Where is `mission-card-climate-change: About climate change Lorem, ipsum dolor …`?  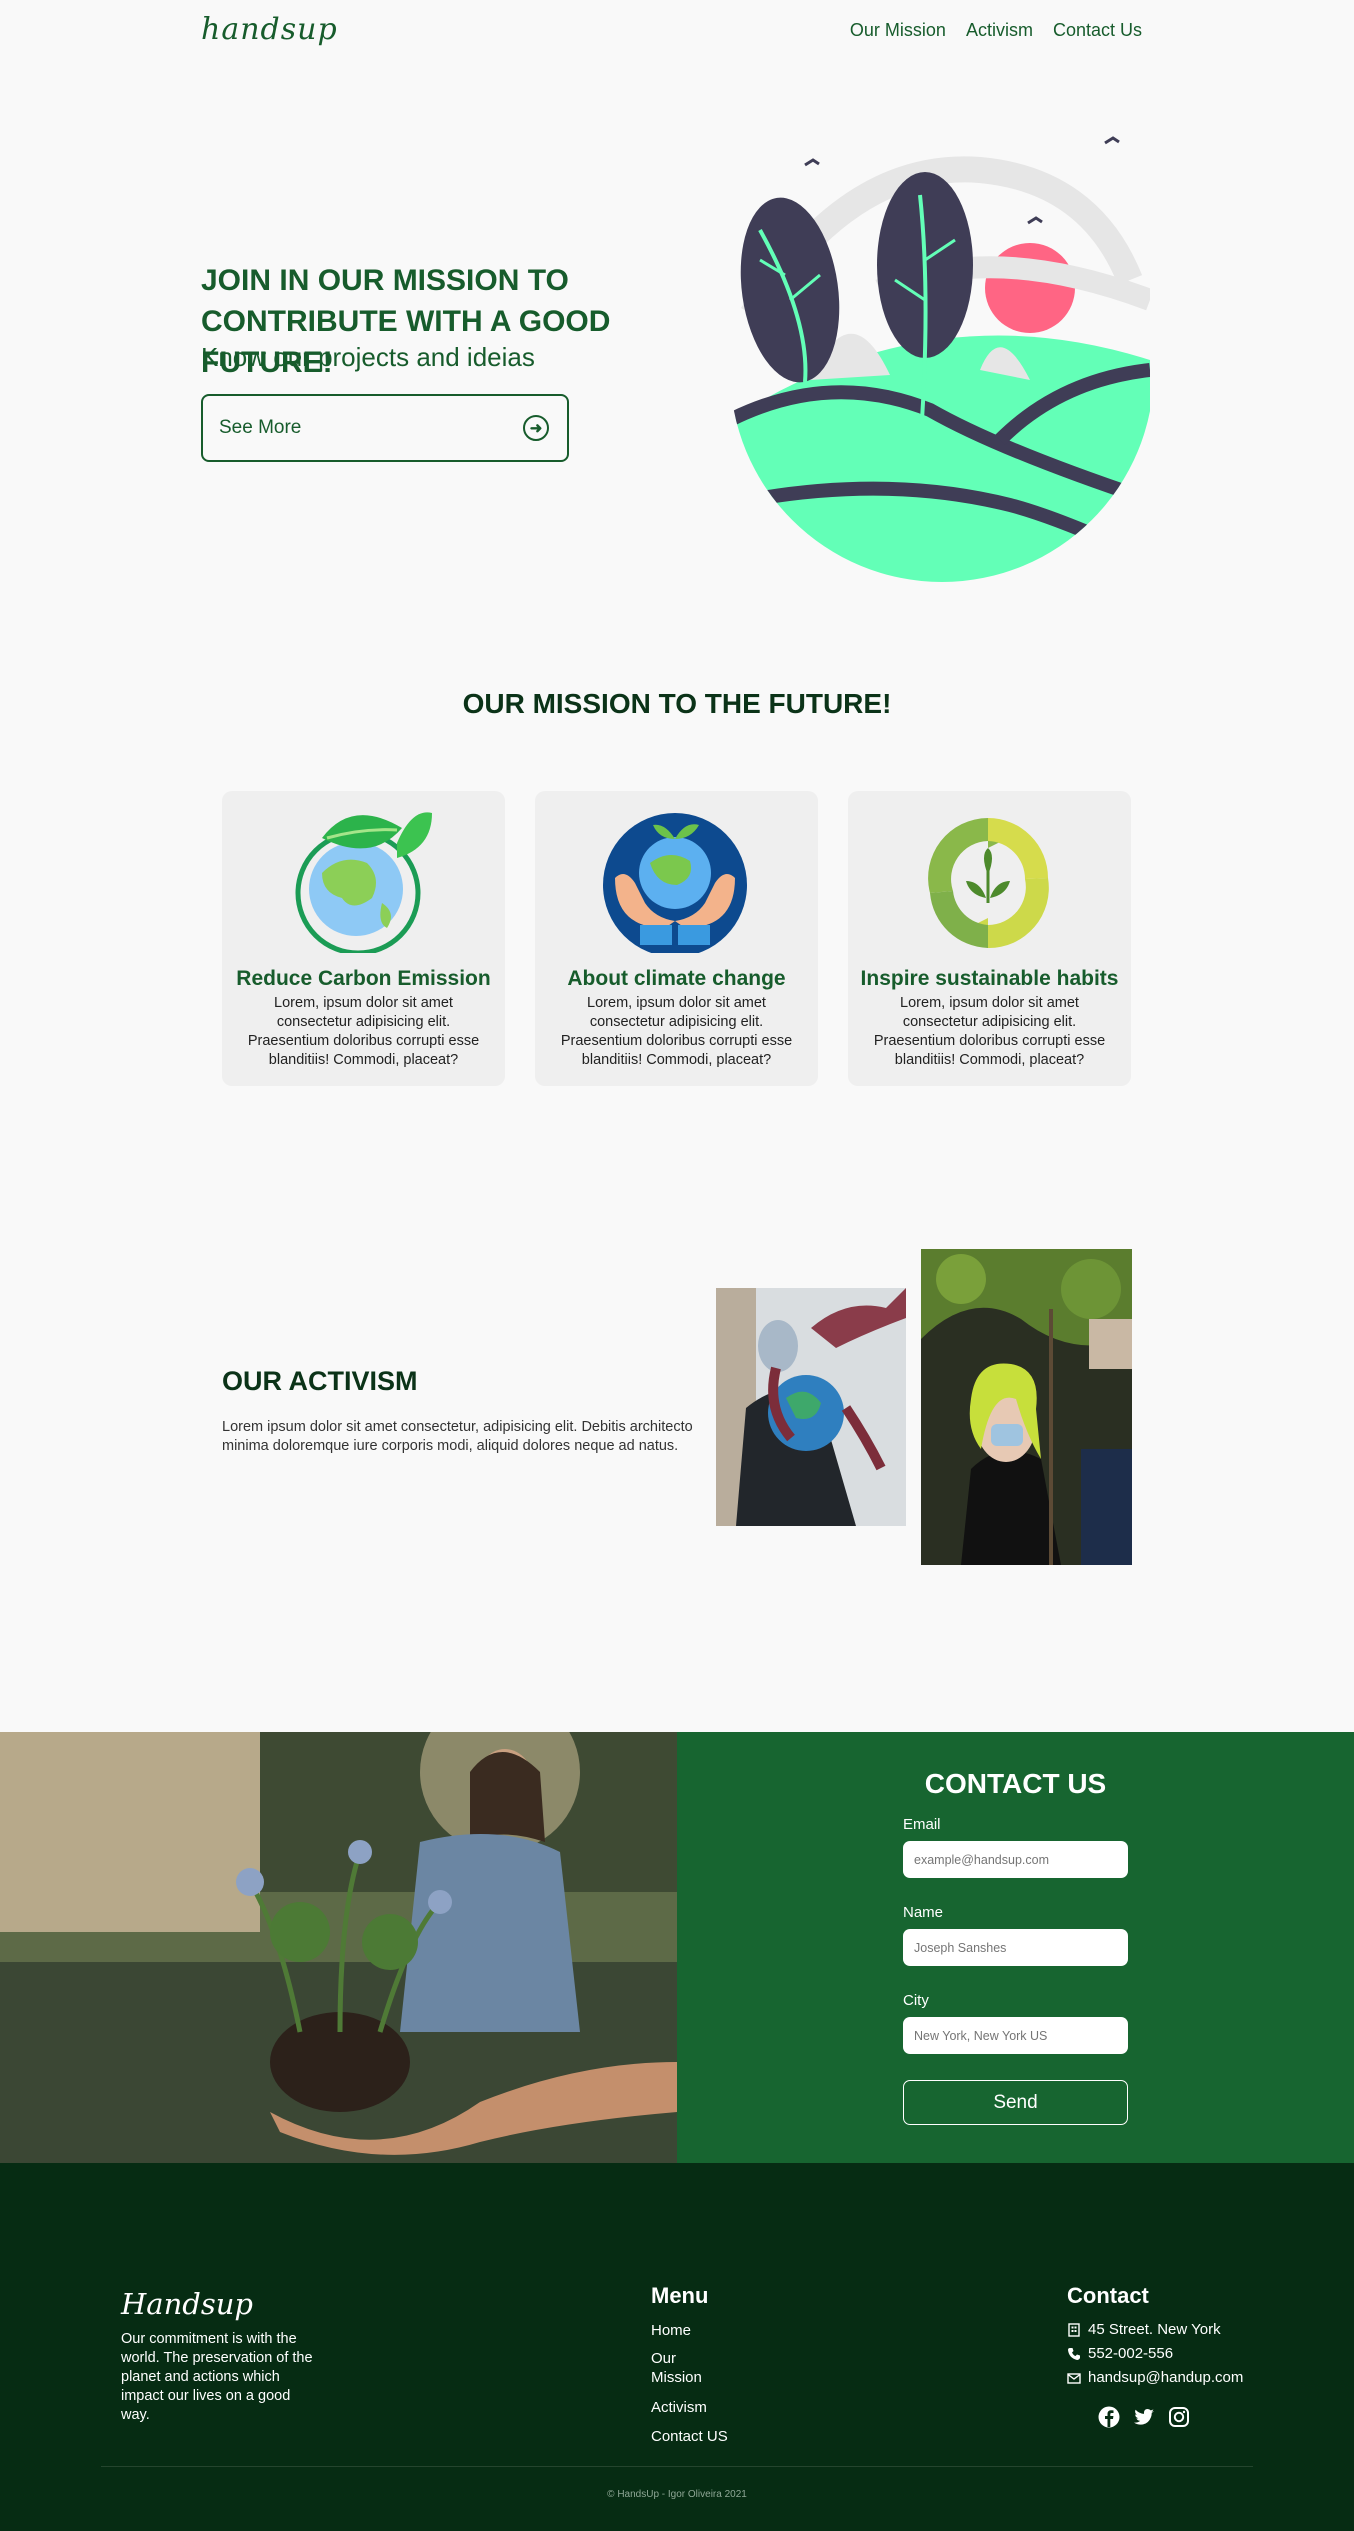 mission-card-climate-change: About climate change Lorem, ipsum dolor … is located at coordinates (676, 938).